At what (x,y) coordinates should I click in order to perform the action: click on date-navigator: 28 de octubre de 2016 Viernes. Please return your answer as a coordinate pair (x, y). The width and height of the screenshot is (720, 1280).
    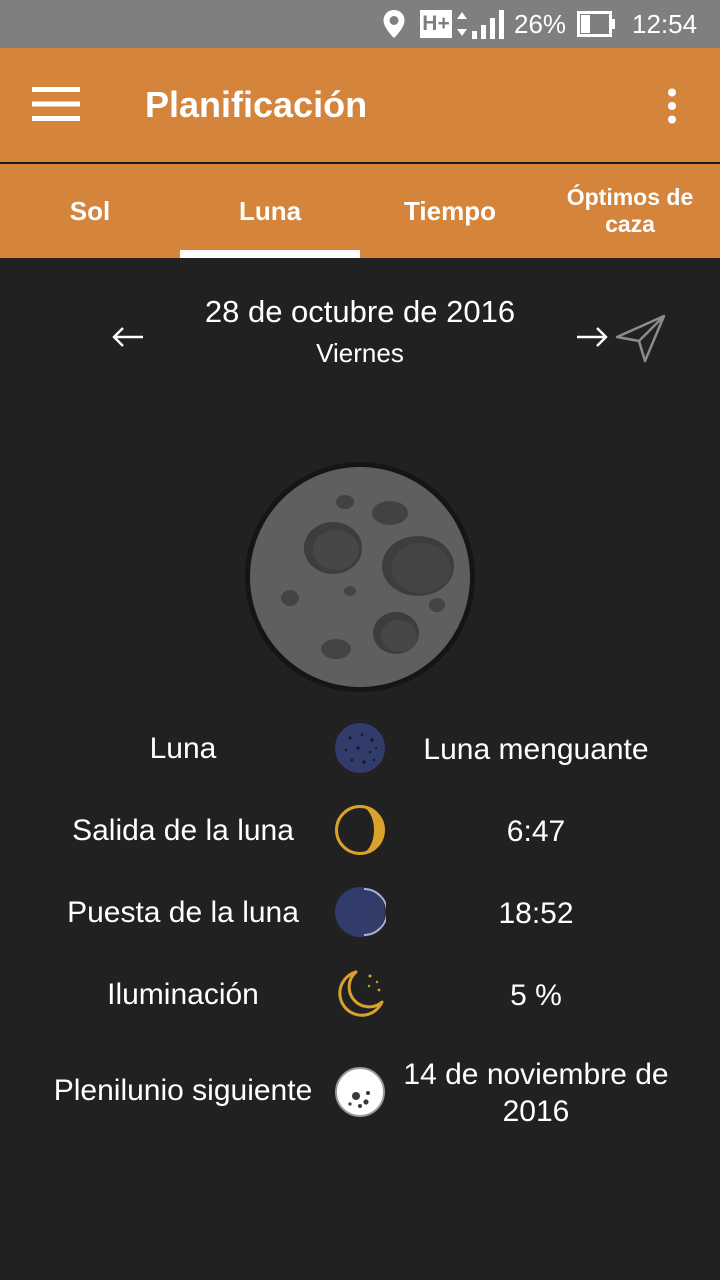
    Looking at the image, I should click on (360, 328).